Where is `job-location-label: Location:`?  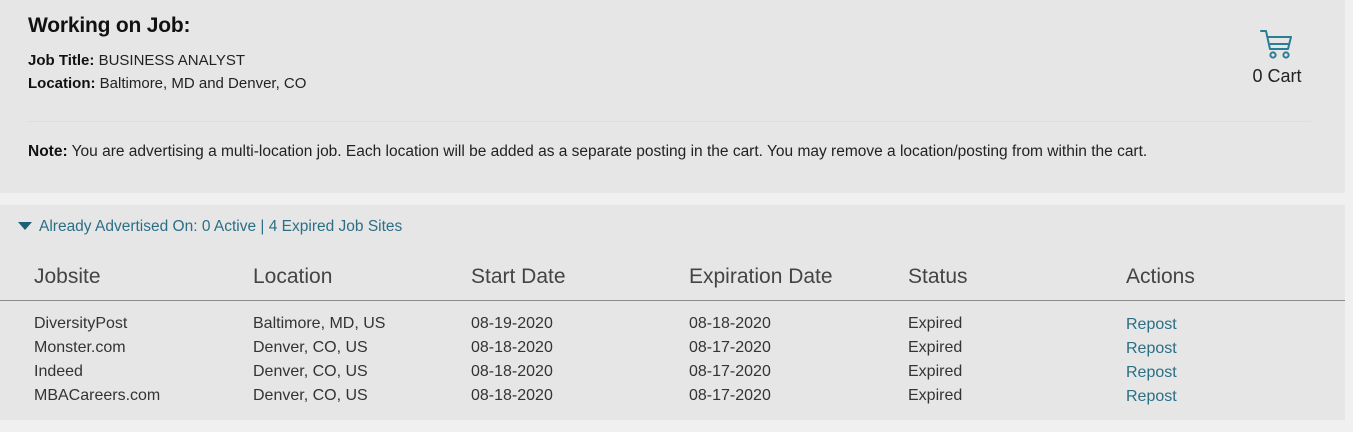
job-location-label: Location: is located at coordinates (62, 83).